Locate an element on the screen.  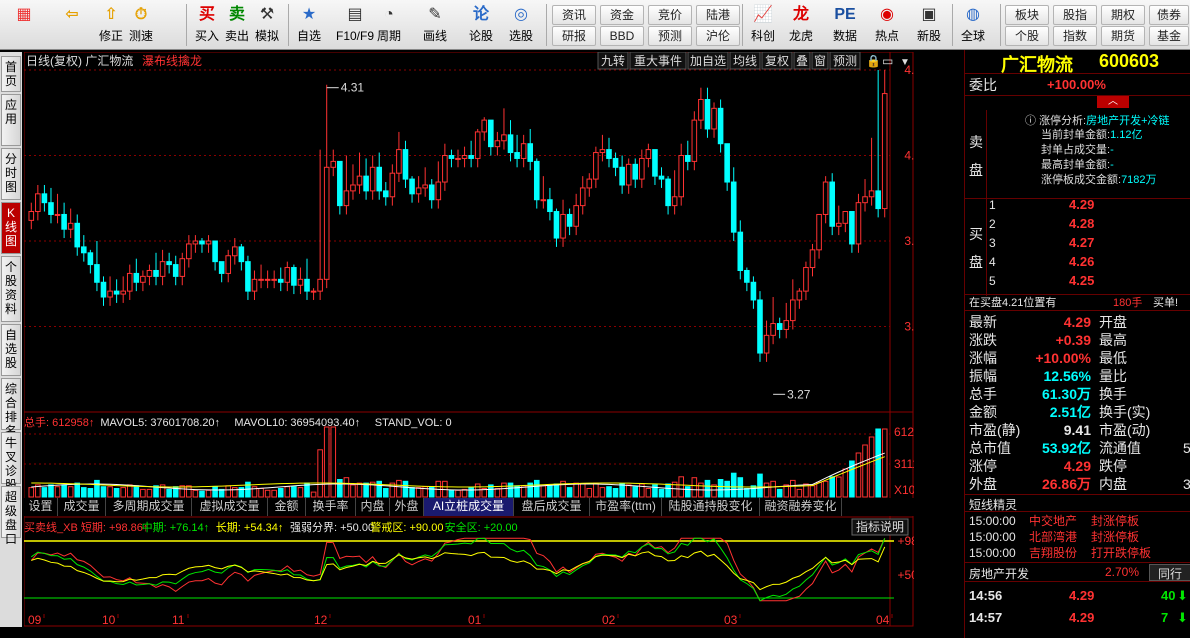
indicator-tab-11: 陆股通持股变化 is located at coordinates (711, 507).